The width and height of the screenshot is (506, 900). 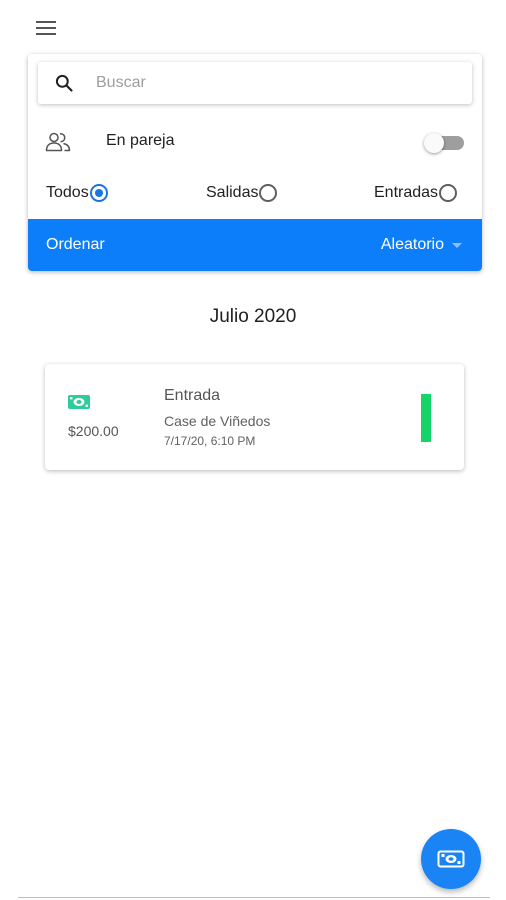 I want to click on couple-toggle, so click(x=445, y=143).